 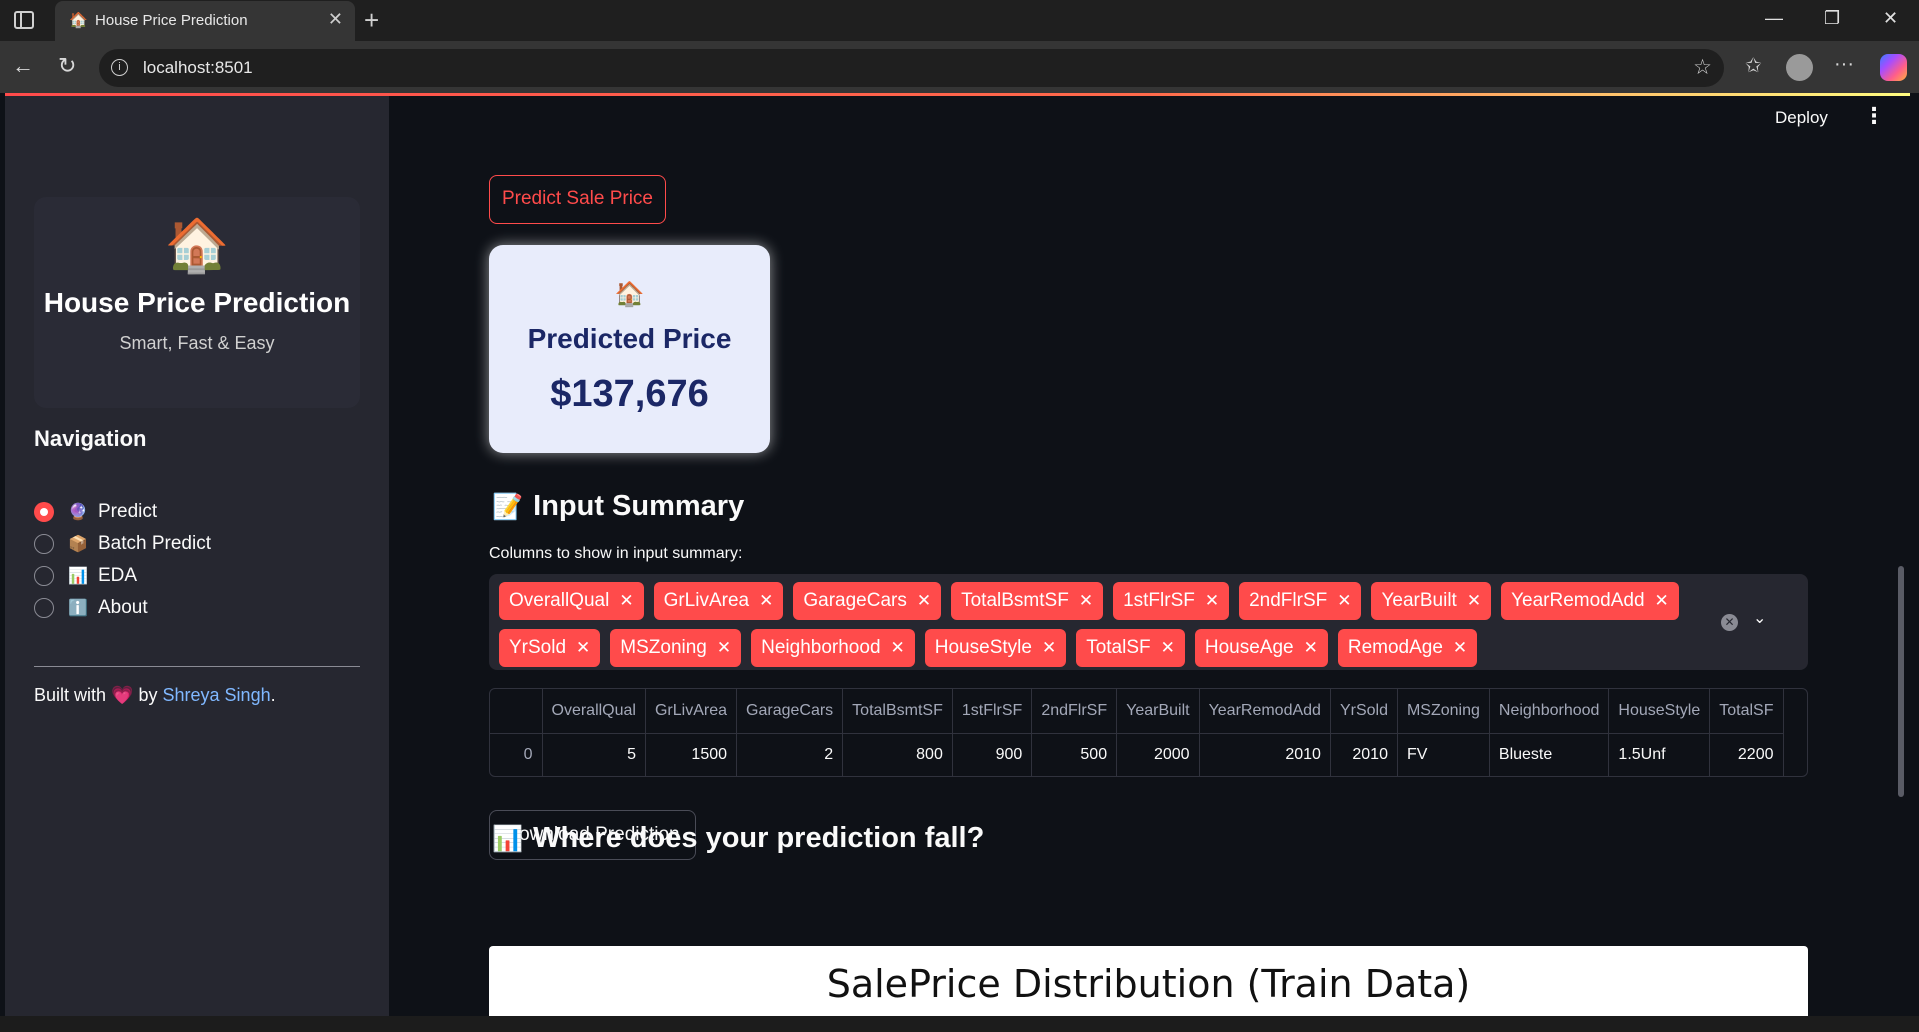 What do you see at coordinates (516, 754) in the screenshot?
I see `row-index: 0` at bounding box center [516, 754].